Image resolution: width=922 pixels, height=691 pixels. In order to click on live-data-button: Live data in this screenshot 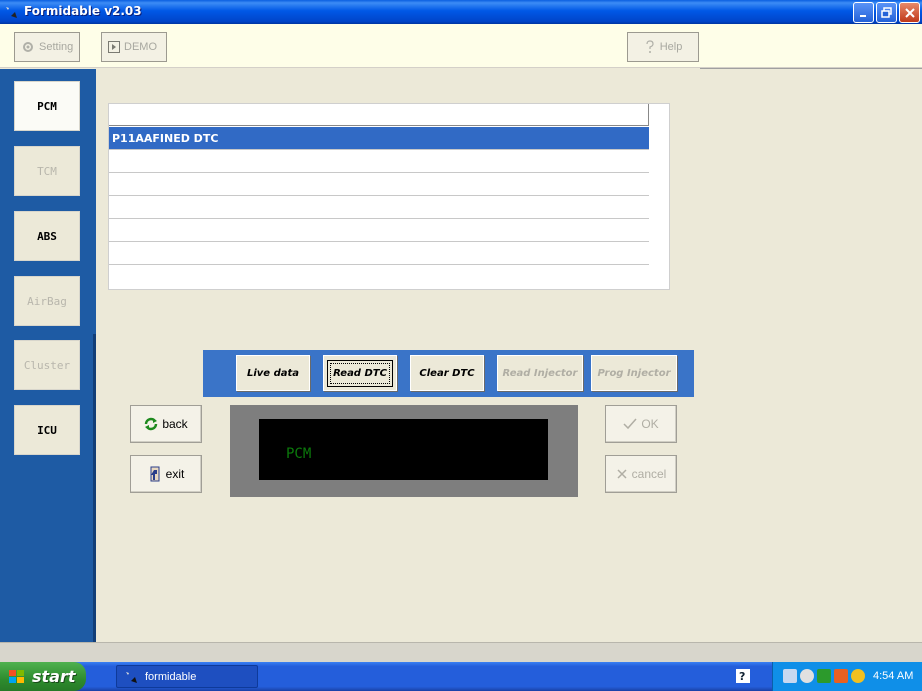, I will do `click(273, 373)`.